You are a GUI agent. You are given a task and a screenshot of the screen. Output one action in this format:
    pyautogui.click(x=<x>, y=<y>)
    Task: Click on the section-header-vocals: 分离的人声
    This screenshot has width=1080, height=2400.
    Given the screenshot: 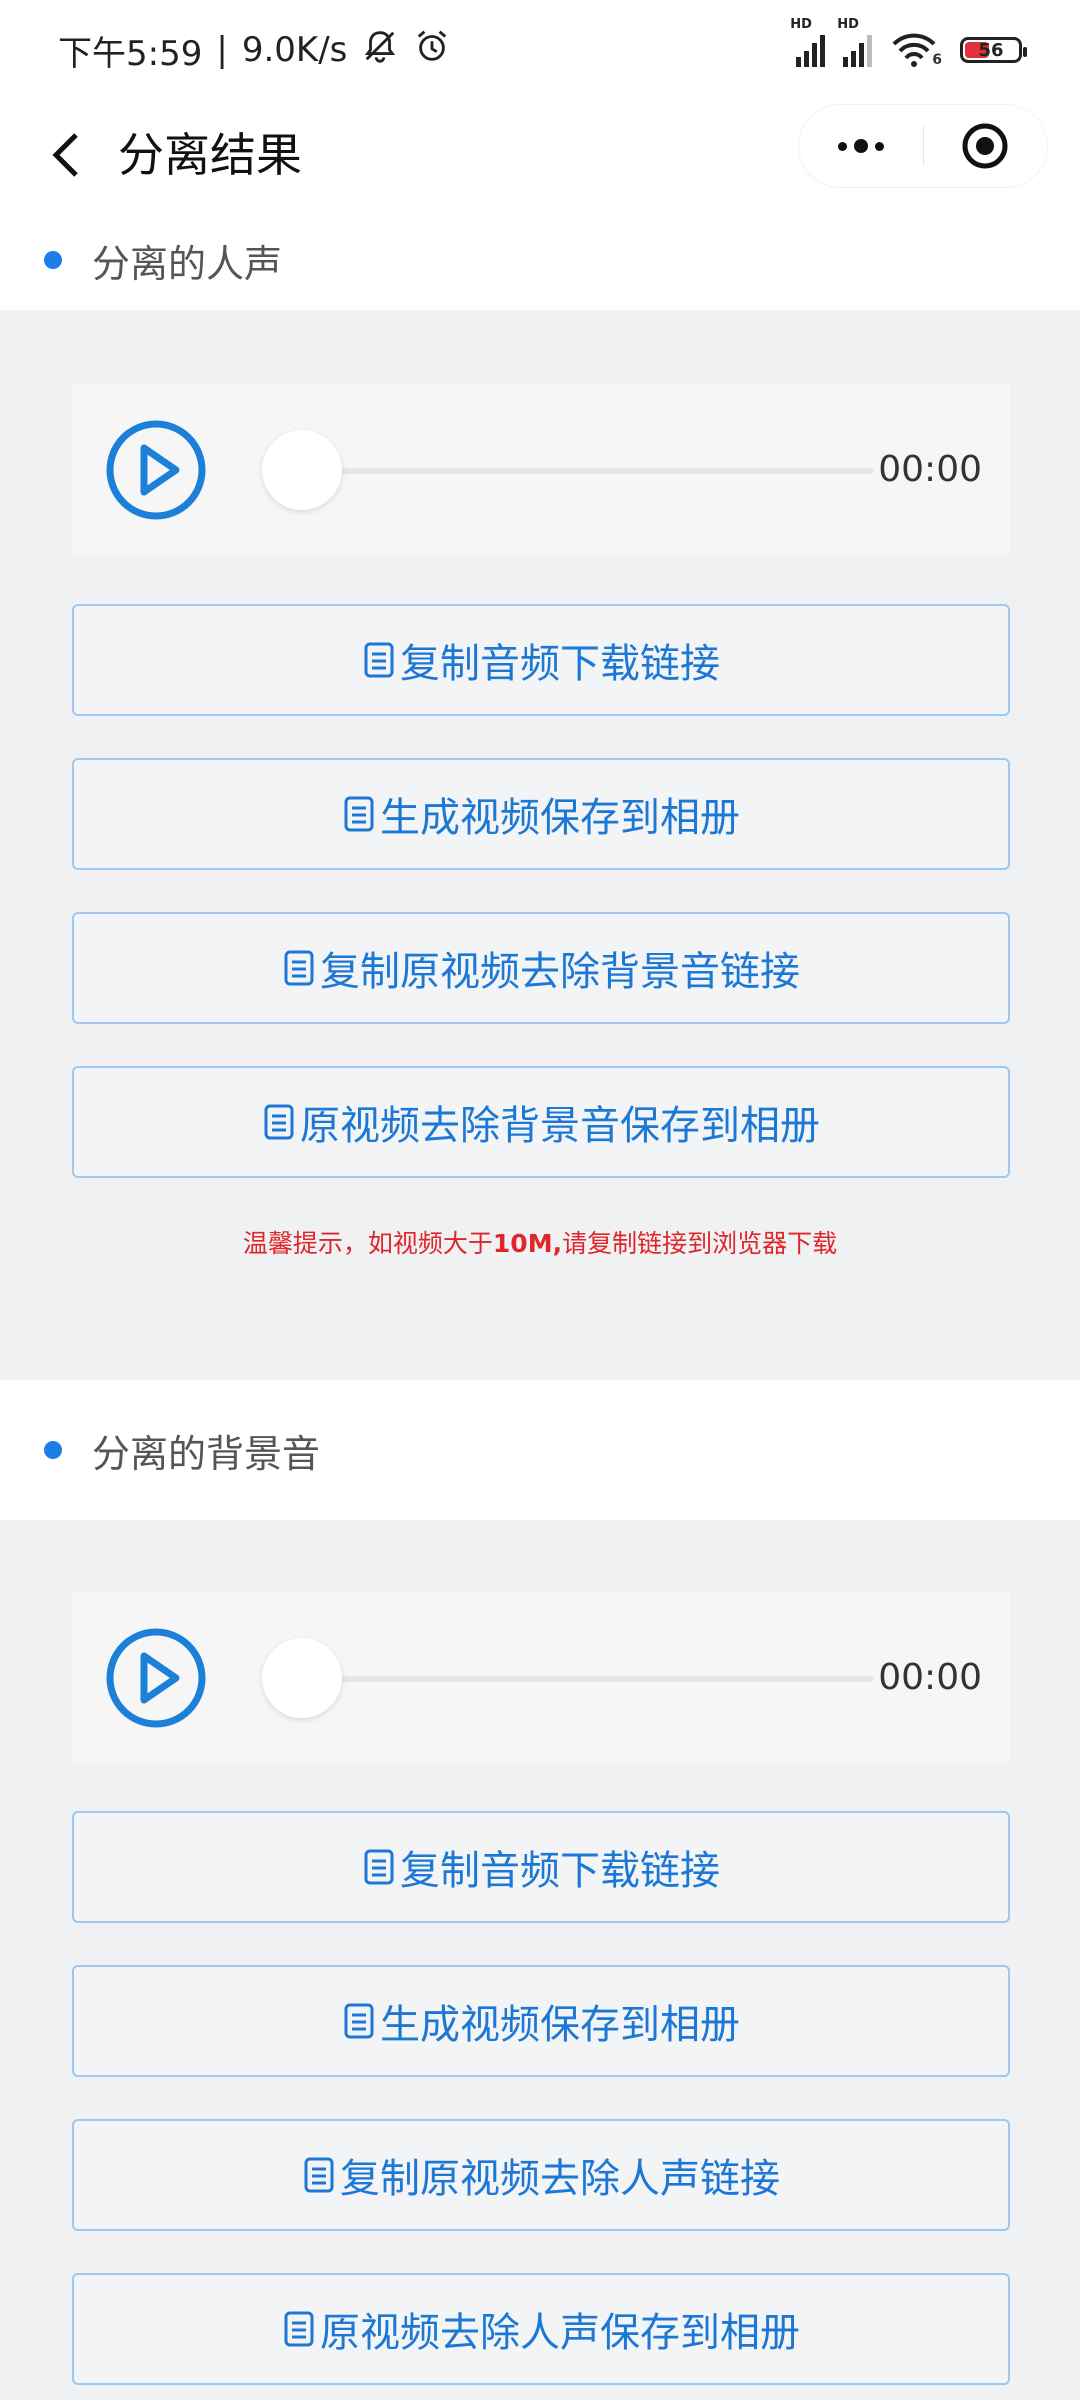 What is the action you would take?
    pyautogui.click(x=540, y=260)
    